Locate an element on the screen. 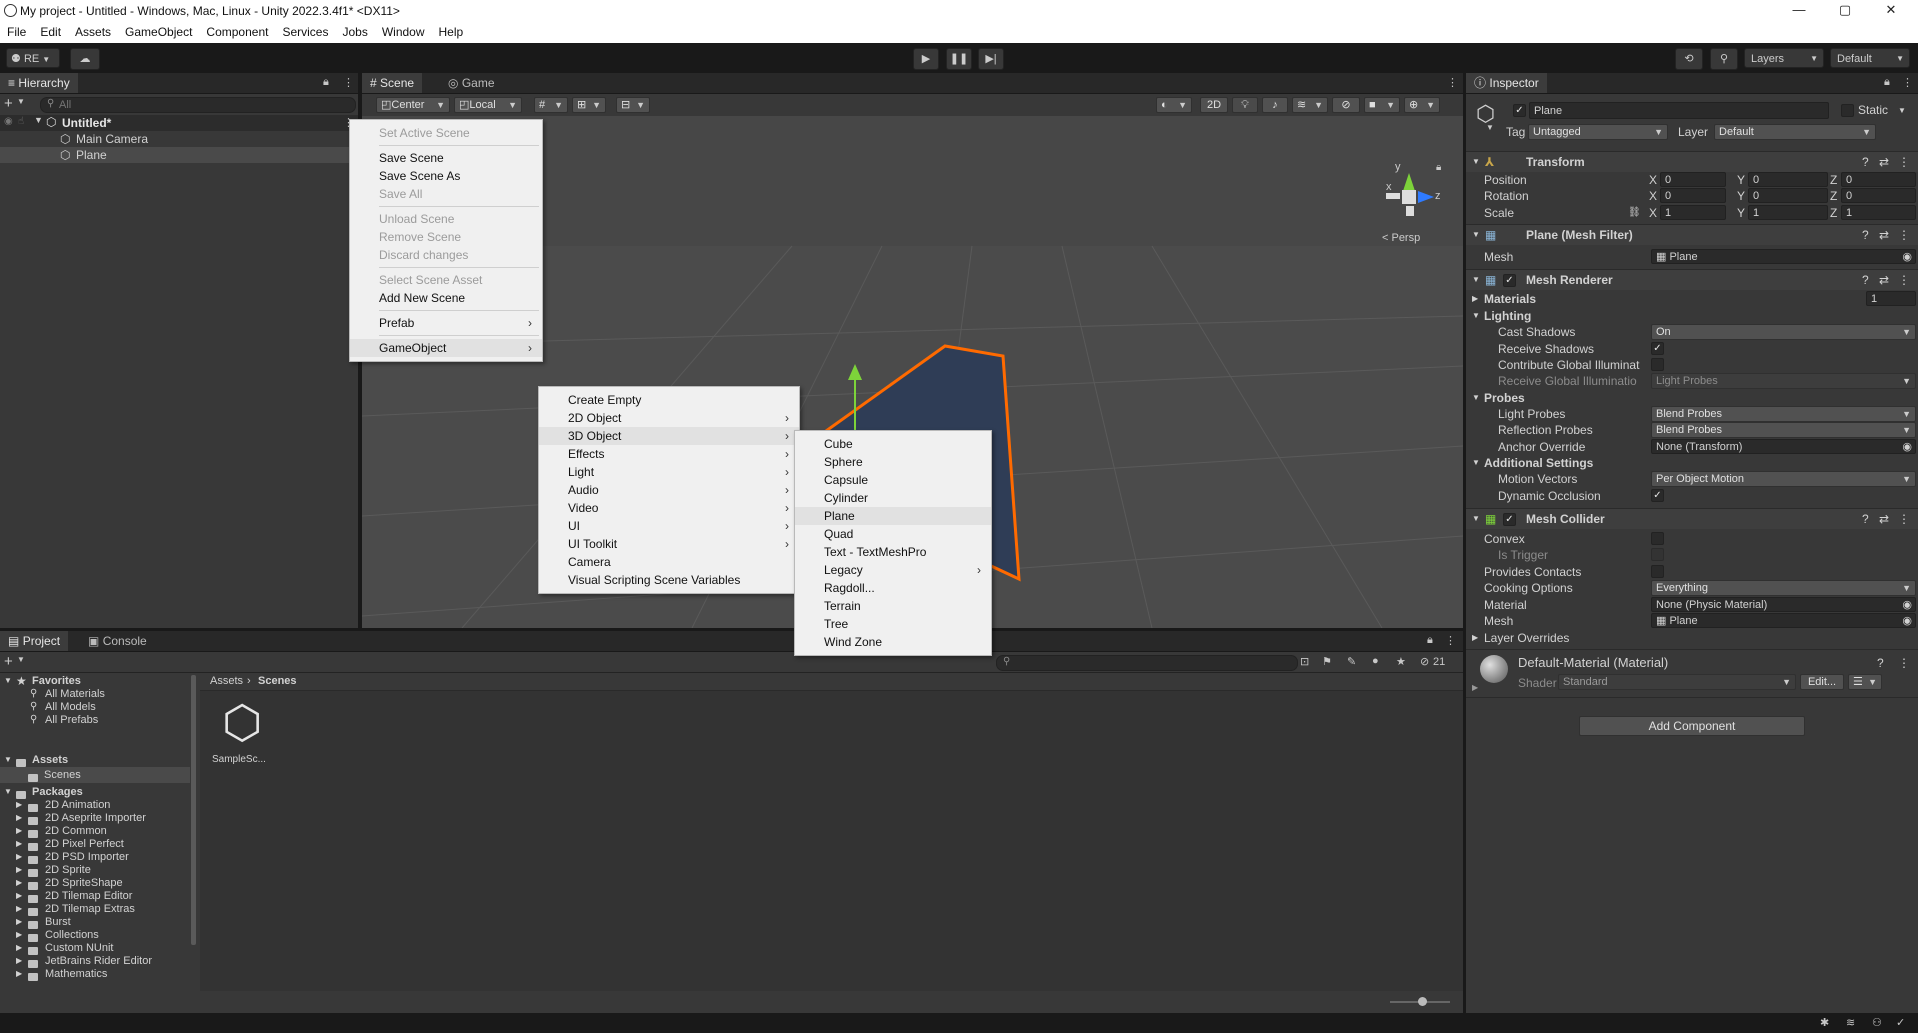 Image resolution: width=1918 pixels, height=1033 pixels. menu-item-light: Light › is located at coordinates (669, 472).